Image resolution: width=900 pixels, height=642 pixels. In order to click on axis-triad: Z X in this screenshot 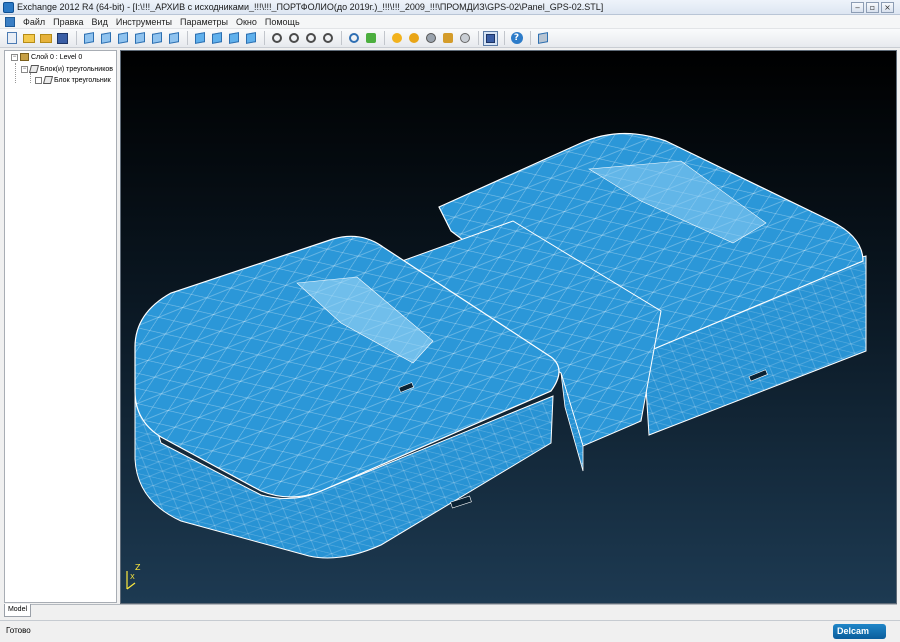, I will do `click(133, 576)`.